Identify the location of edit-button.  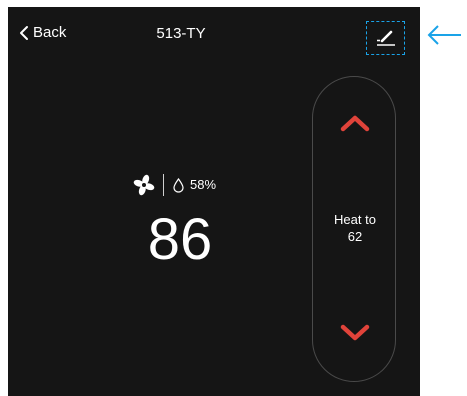
(385, 38).